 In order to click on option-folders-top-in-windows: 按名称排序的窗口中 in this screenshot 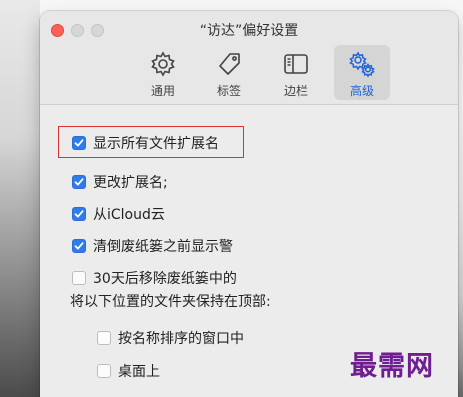, I will do `click(170, 338)`.